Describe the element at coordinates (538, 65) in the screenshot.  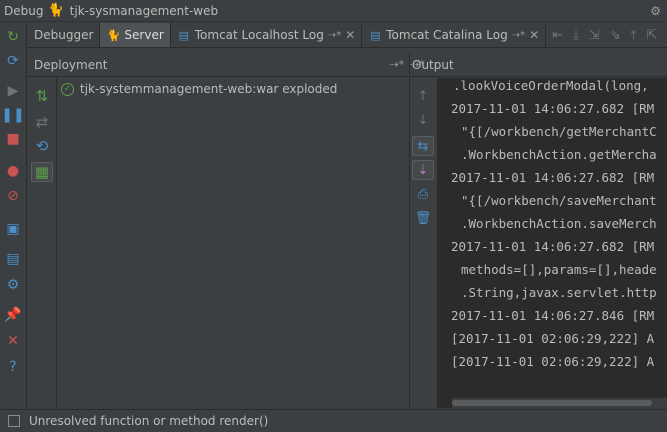
I see `output-header: ⇢* Output` at that location.